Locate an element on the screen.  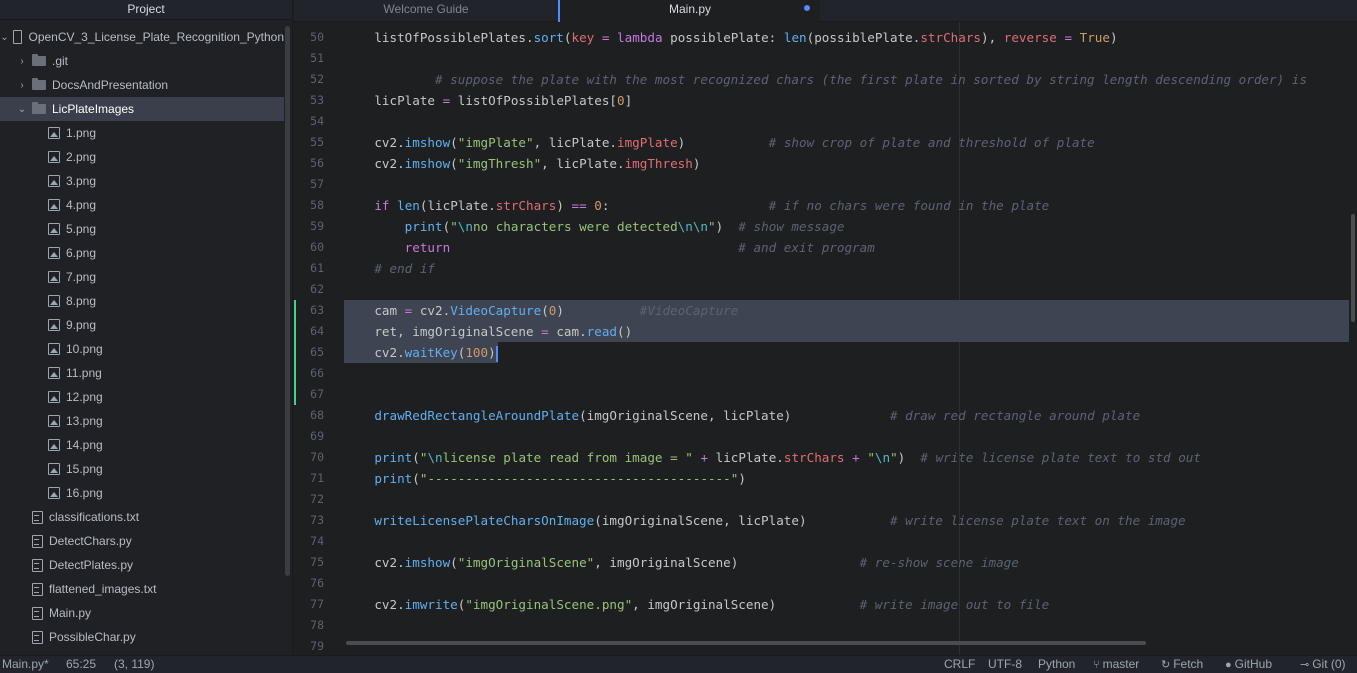
modified-indicator-icon is located at coordinates (807, 8).